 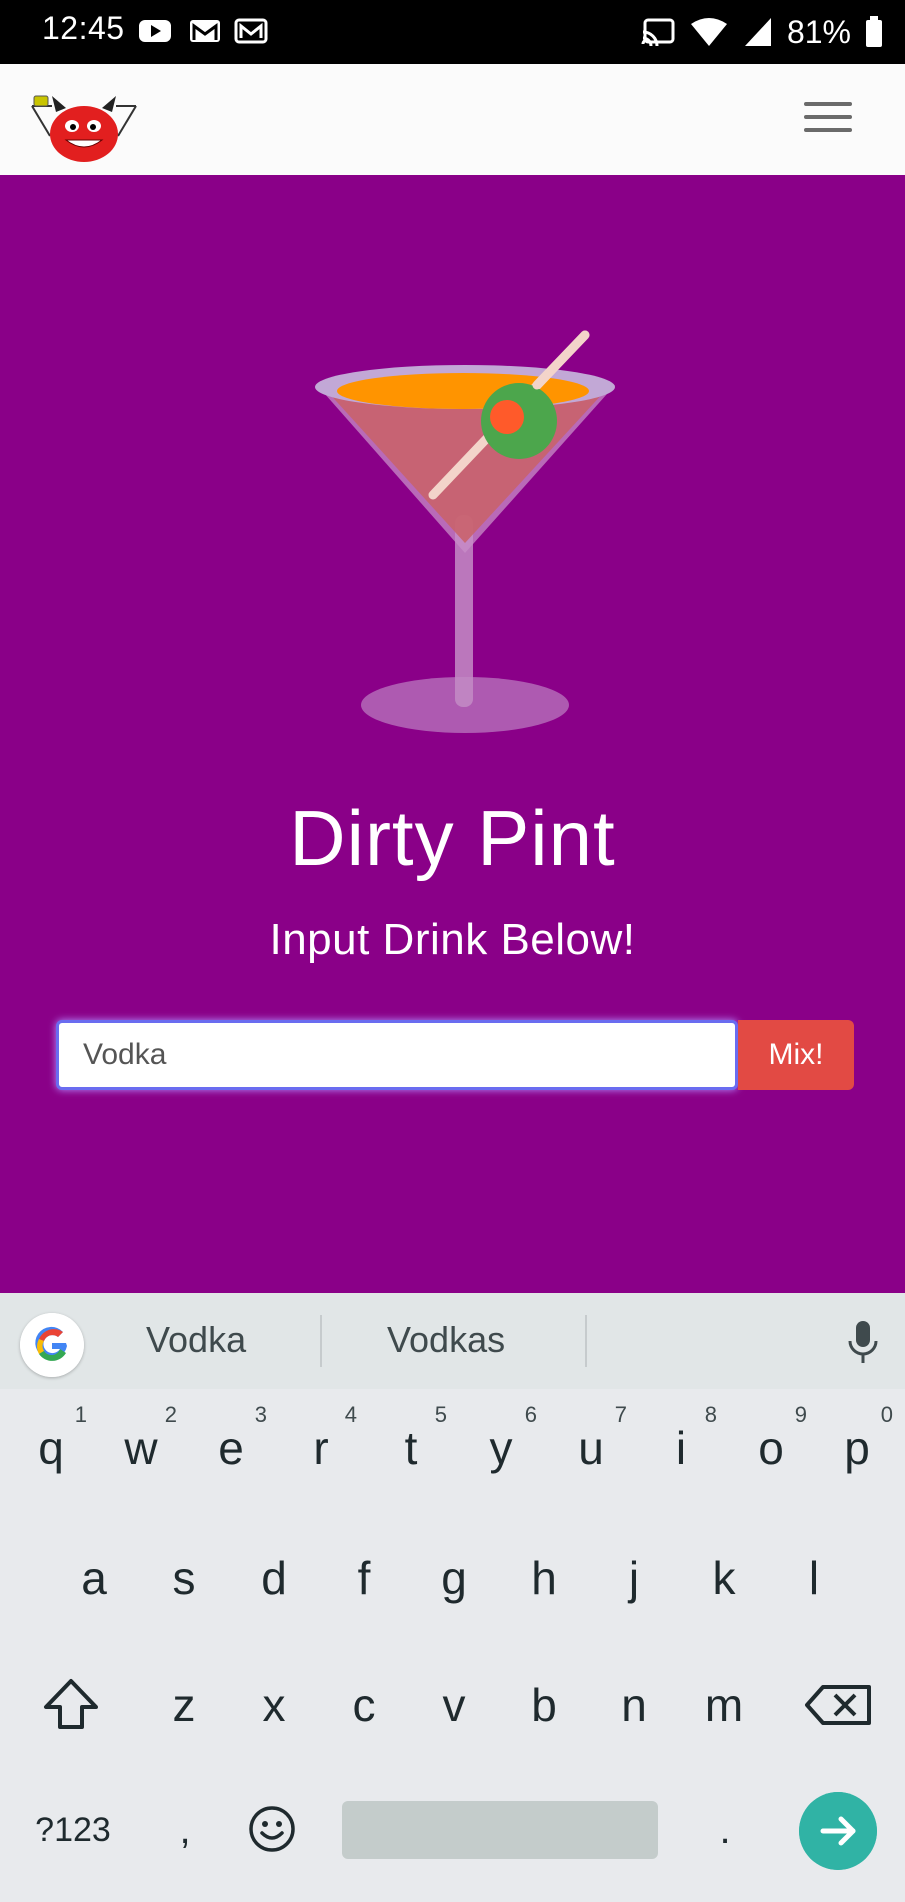 I want to click on key-p: 0p, so click(x=857, y=1448).